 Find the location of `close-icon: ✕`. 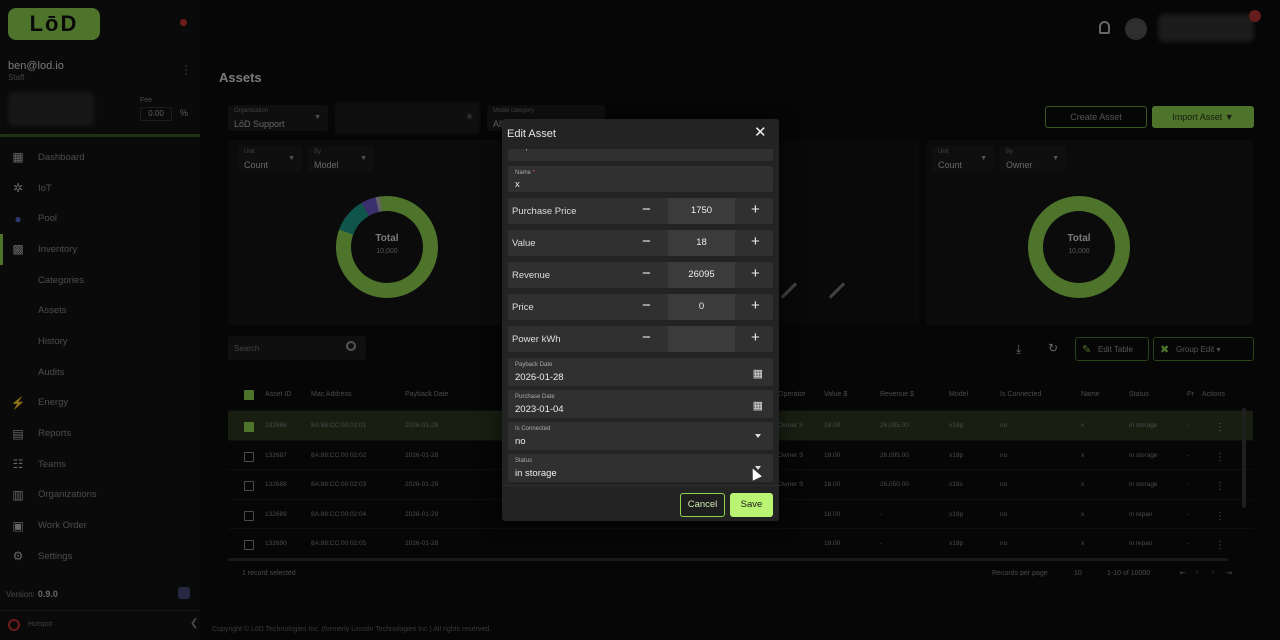

close-icon: ✕ is located at coordinates (760, 132).